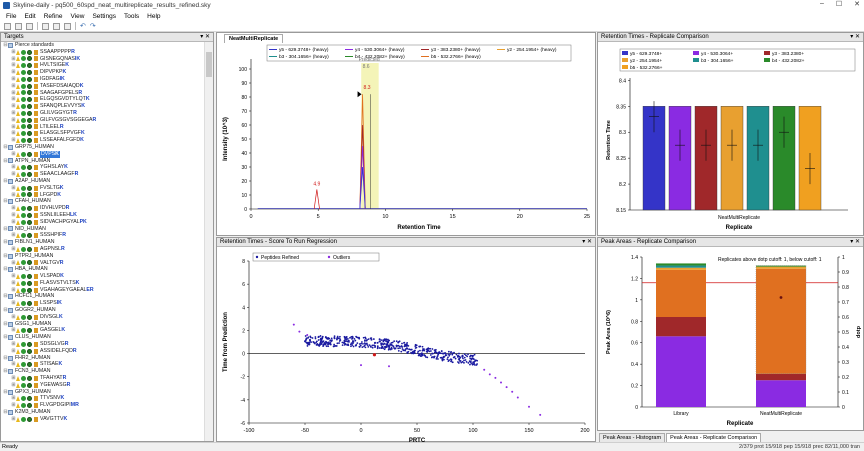 Image resolution: width=864 pixels, height=451 pixels. I want to click on tree-peptide: ⊞ VAVGTTVK, so click(103, 419).